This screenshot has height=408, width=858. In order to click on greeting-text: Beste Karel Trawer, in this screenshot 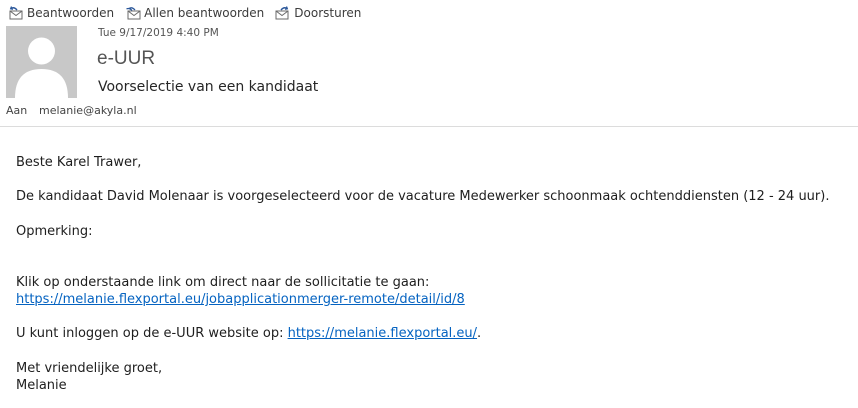, I will do `click(79, 162)`.